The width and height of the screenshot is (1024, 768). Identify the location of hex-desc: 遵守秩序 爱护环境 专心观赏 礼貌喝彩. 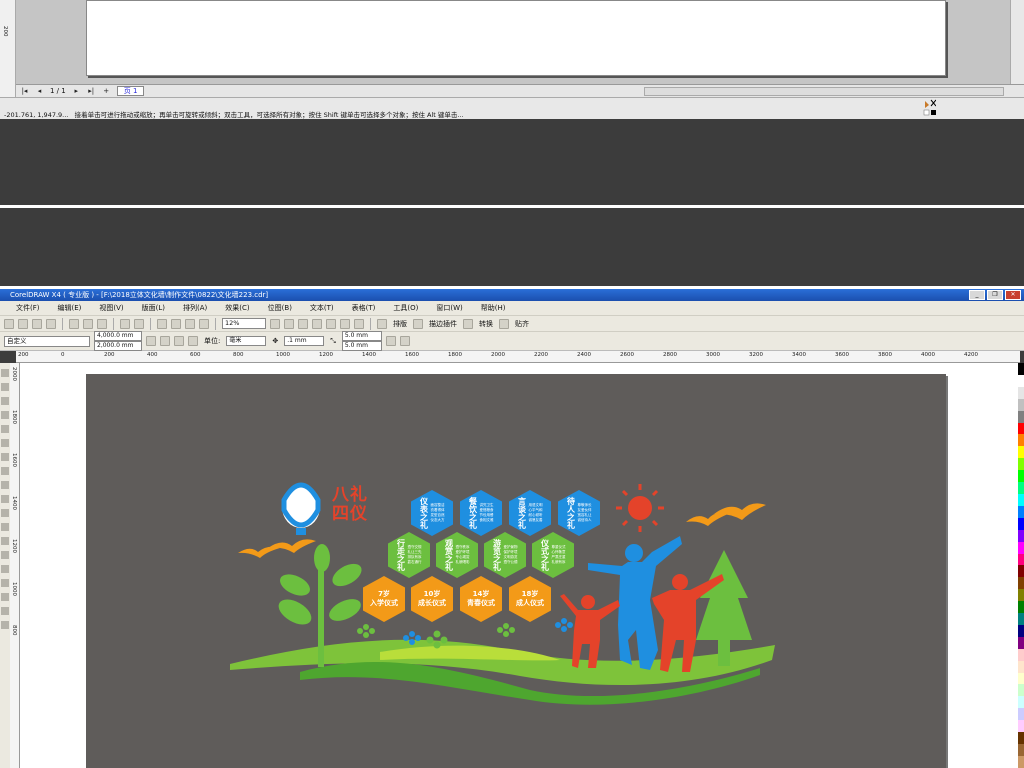
(462, 554).